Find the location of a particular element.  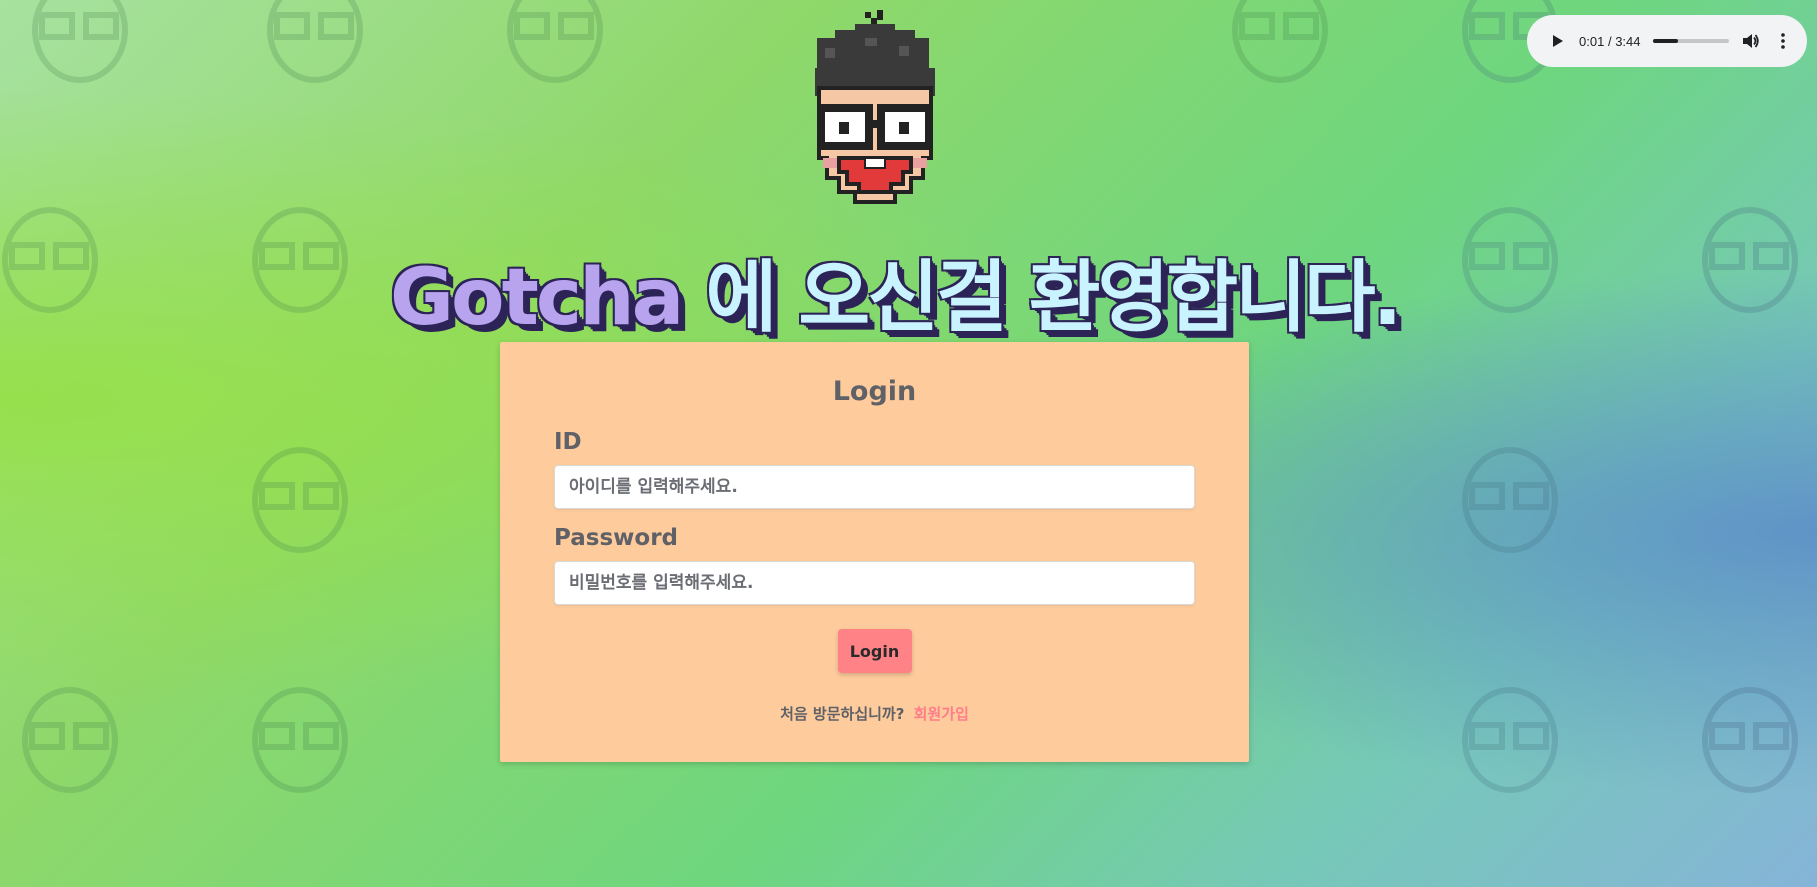

login-title: Login is located at coordinates (874, 391).